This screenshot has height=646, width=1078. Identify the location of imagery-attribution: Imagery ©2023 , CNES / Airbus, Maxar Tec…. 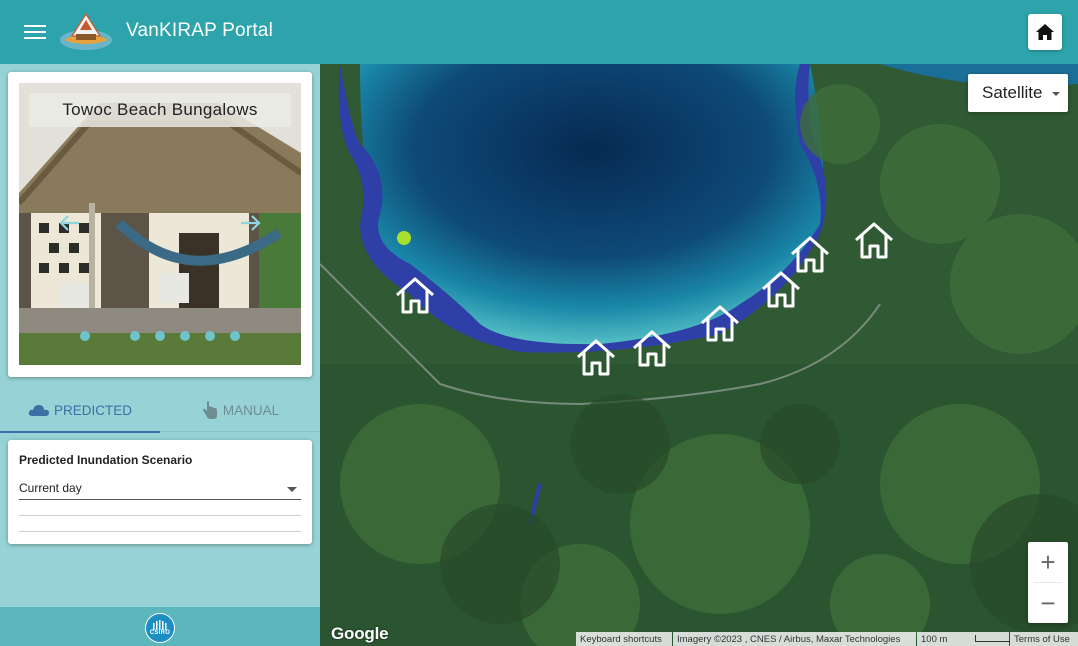
(794, 639).